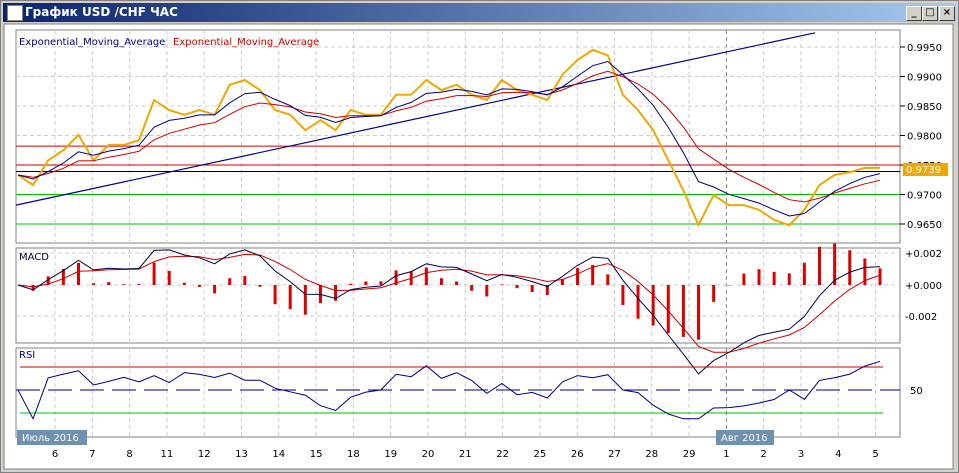  Describe the element at coordinates (241, 454) in the screenshot. I see `date-label: 13` at that location.